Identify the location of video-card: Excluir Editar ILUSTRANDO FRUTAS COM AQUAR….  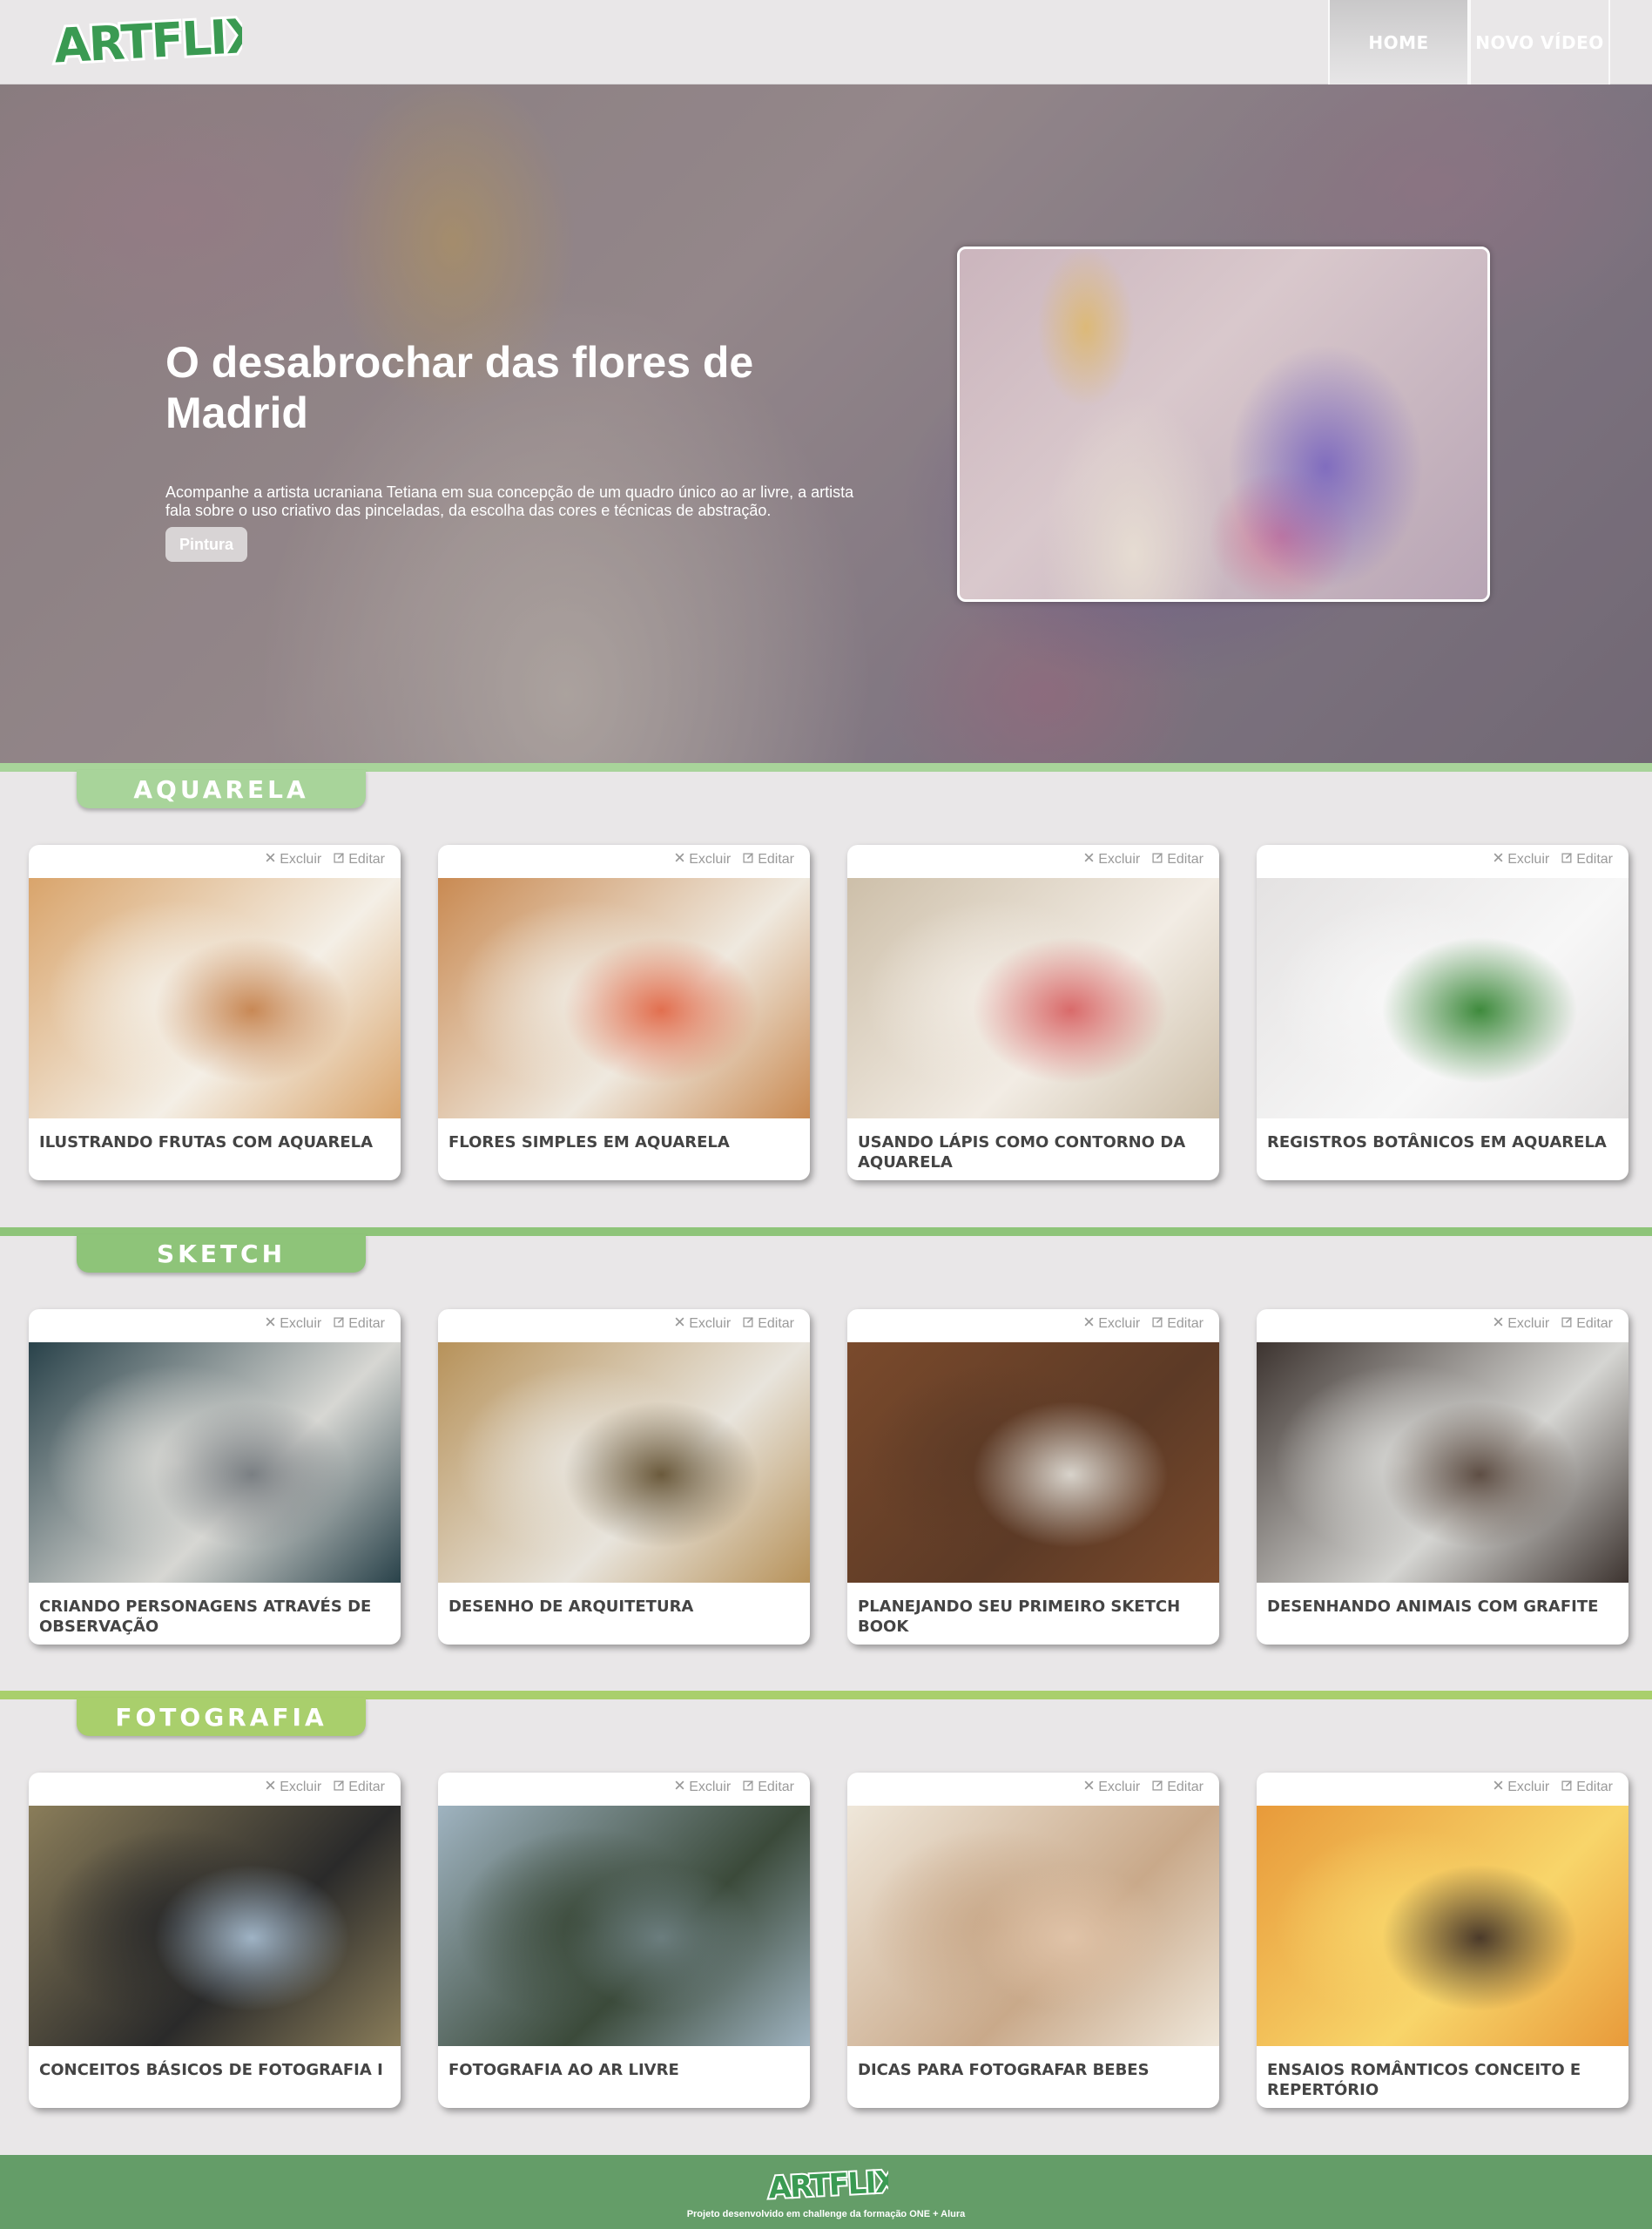
(215, 1012).